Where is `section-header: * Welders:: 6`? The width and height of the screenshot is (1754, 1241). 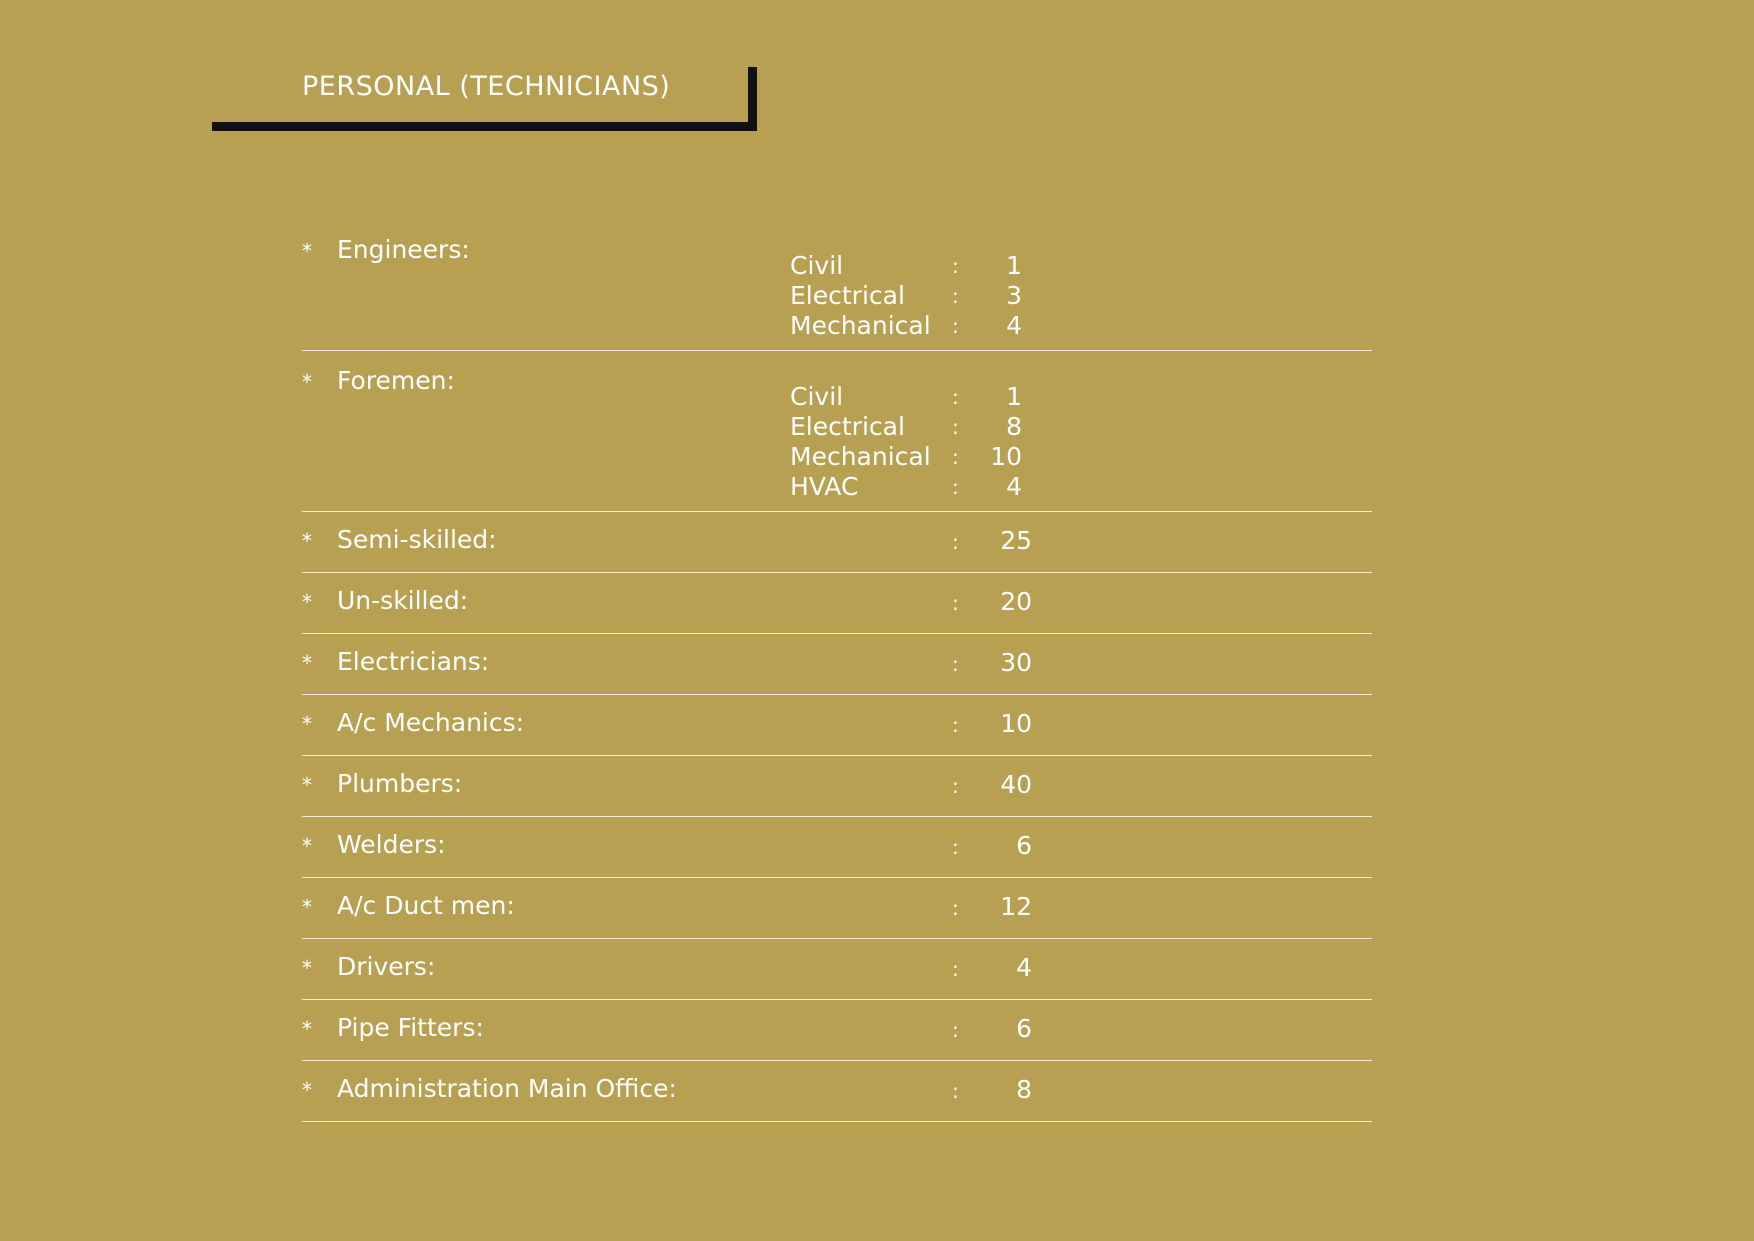 section-header: * Welders:: 6 is located at coordinates (837, 847).